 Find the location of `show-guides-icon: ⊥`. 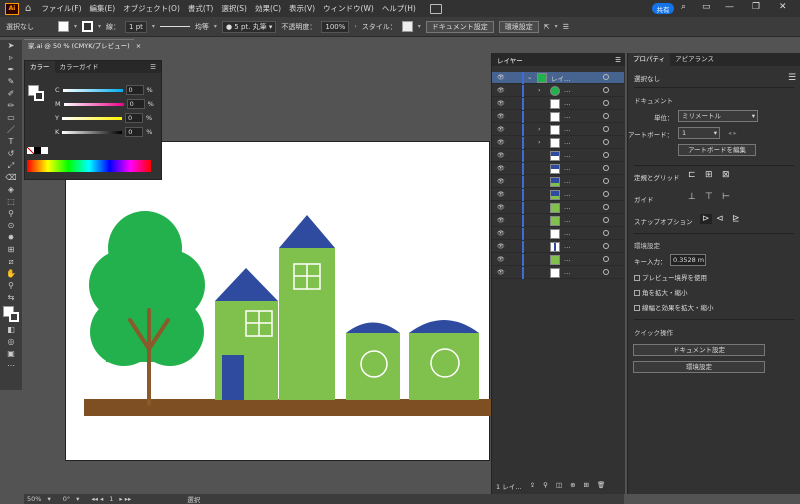

show-guides-icon: ⊥ is located at coordinates (692, 197).